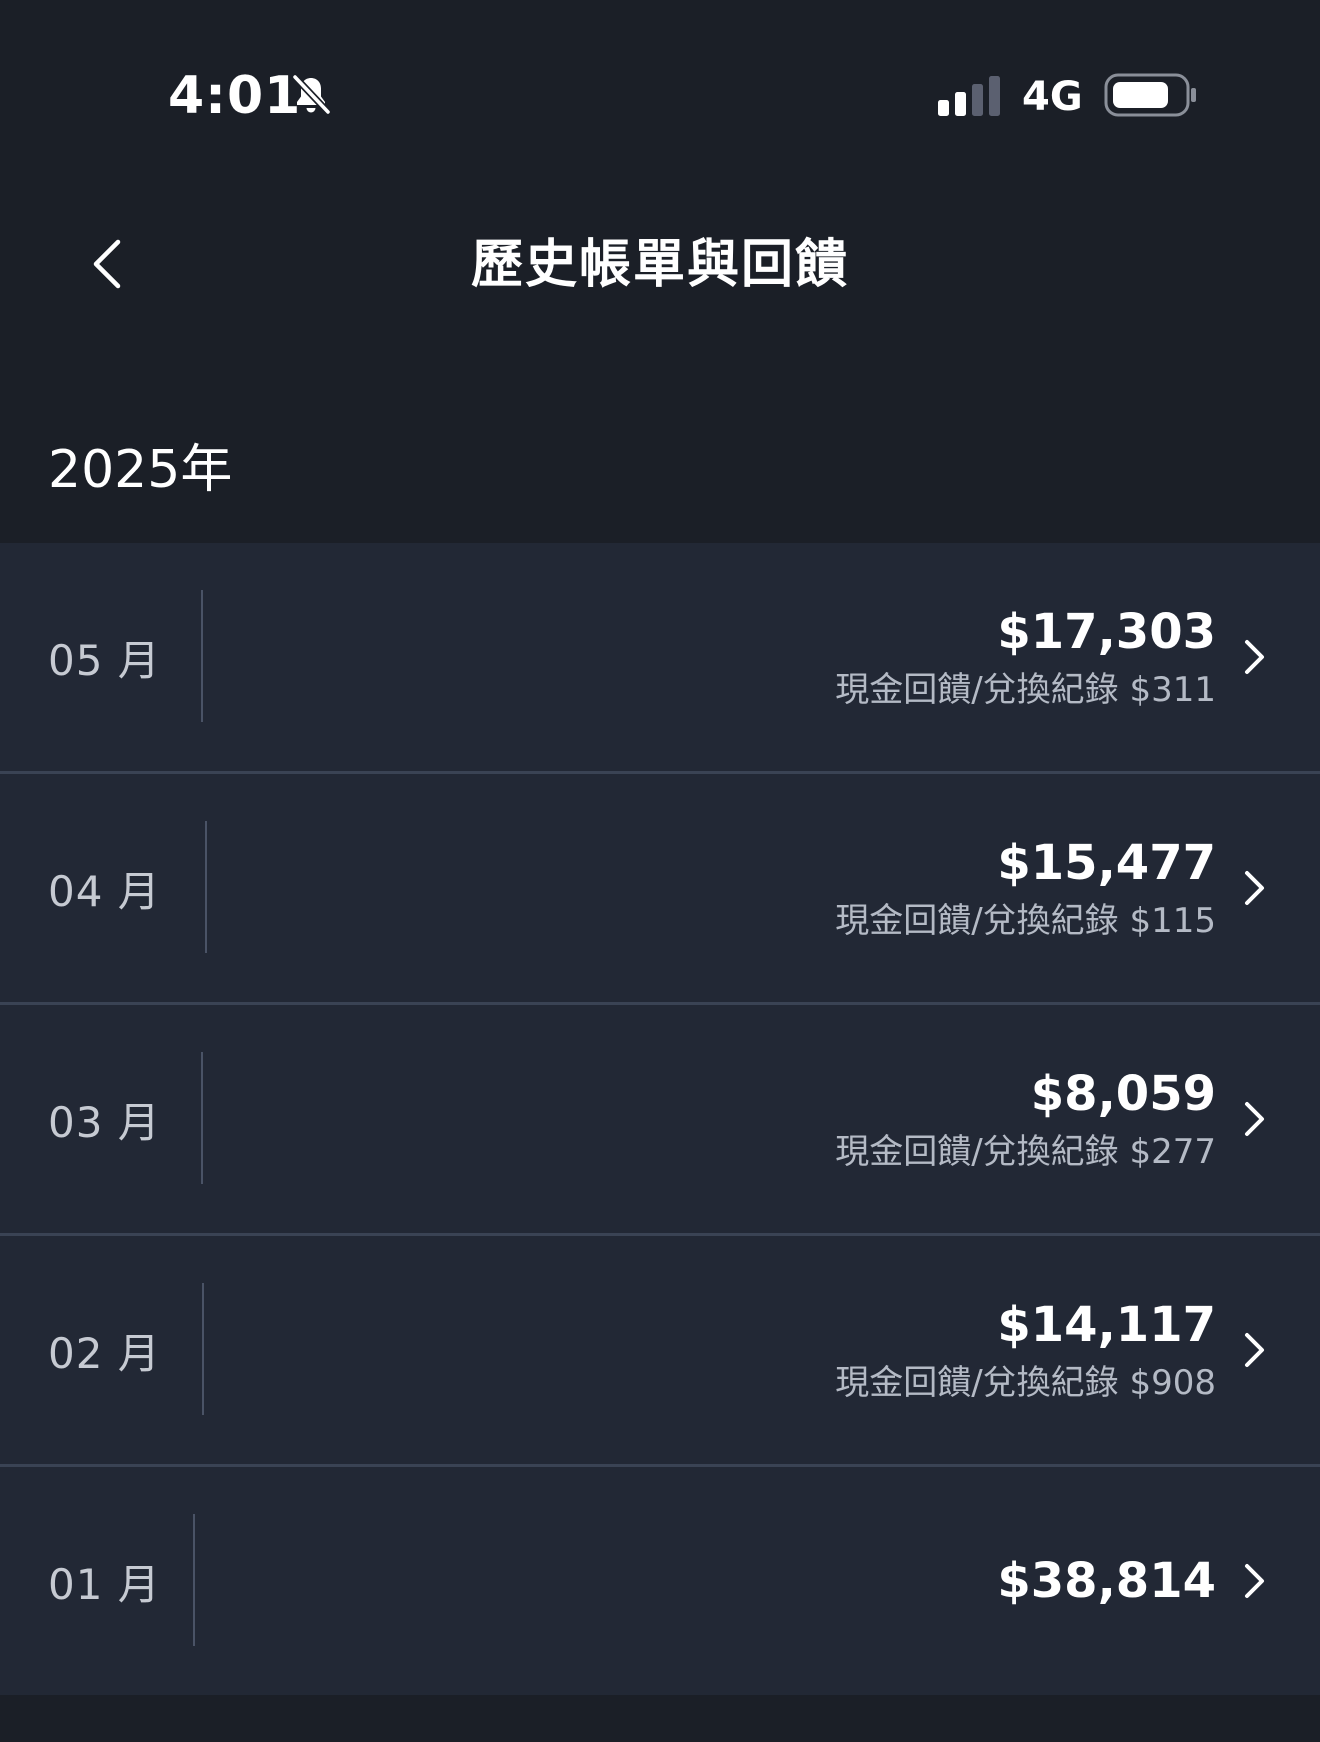 The height and width of the screenshot is (1742, 1320). Describe the element at coordinates (1052, 97) in the screenshot. I see `network-type: 4G` at that location.